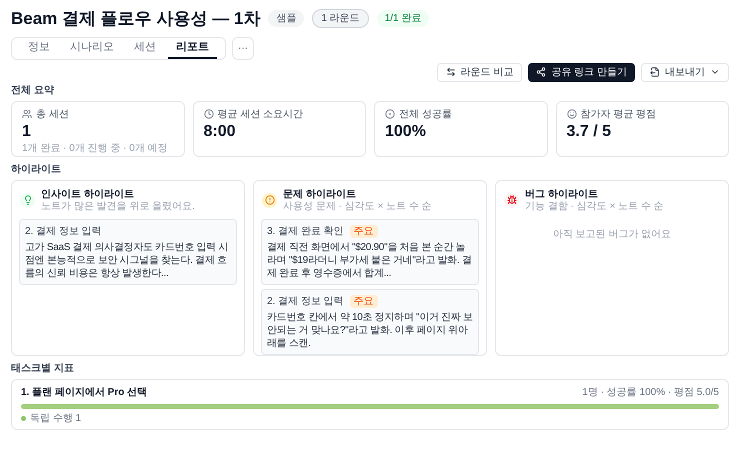 Image resolution: width=740 pixels, height=449 pixels. I want to click on panel-subtitle: 기능 결함 · 심각도 × 노트 수 순, so click(594, 206).